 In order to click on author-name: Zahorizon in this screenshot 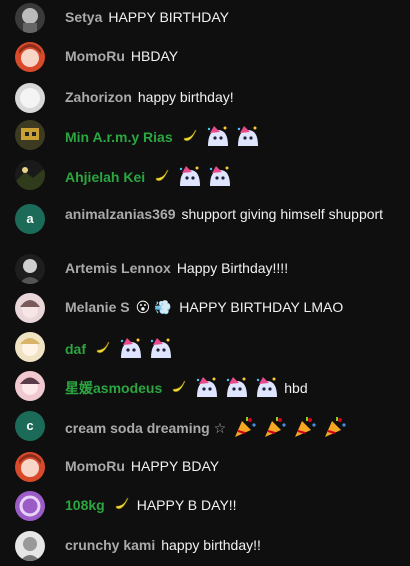, I will do `click(98, 97)`.